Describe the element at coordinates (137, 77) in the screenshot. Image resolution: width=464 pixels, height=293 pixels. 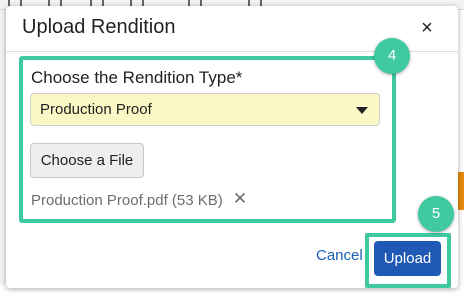
I see `rendition-type-label: Choose the Rendition Type*` at that location.